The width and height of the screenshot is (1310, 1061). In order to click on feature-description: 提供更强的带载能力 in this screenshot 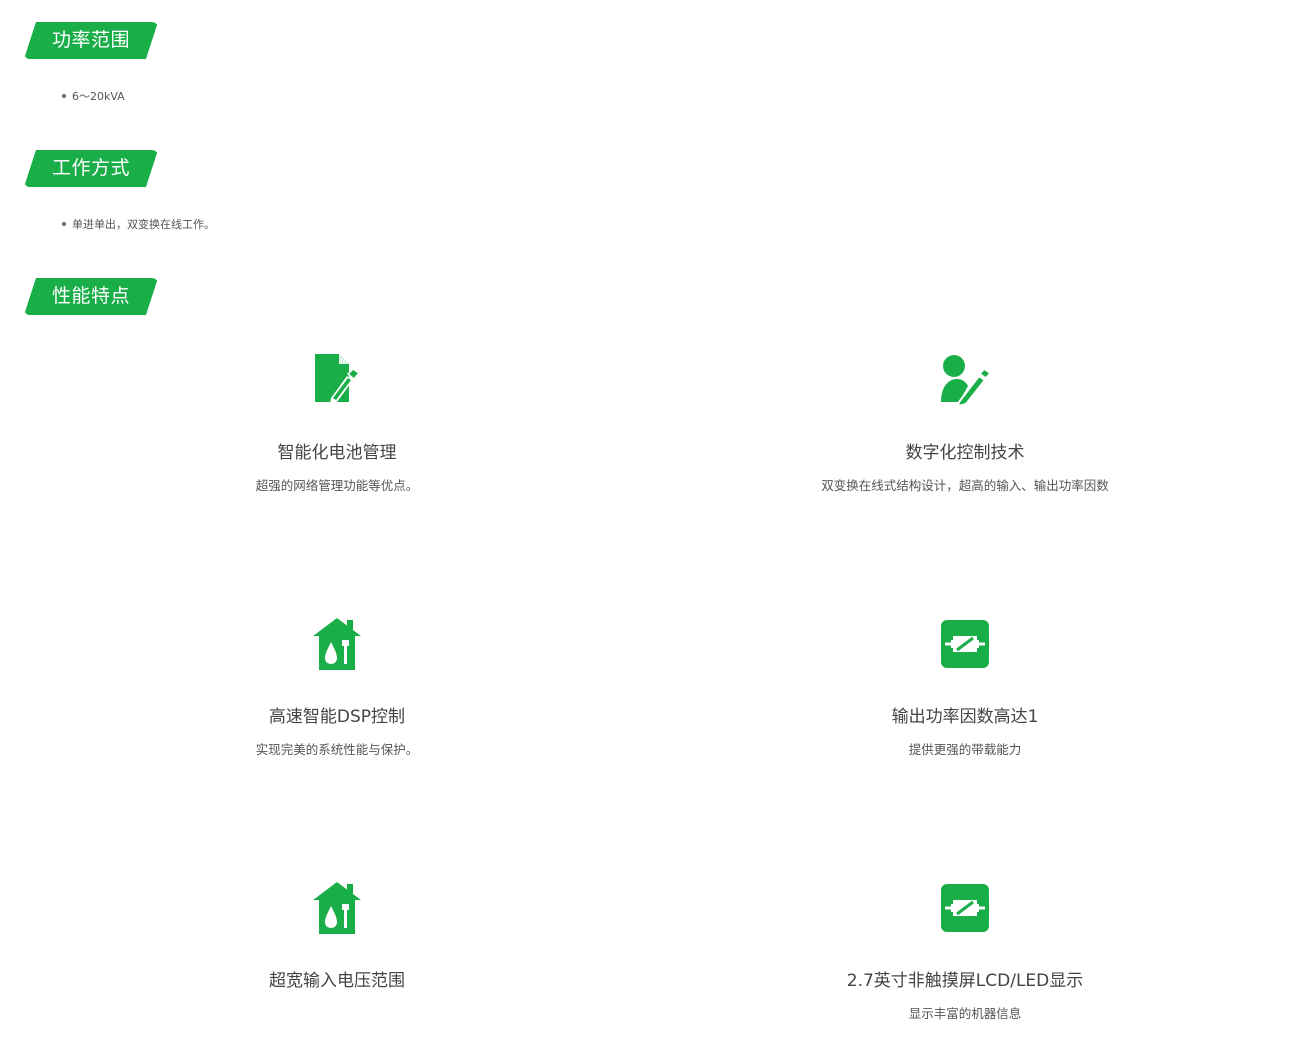, I will do `click(965, 749)`.